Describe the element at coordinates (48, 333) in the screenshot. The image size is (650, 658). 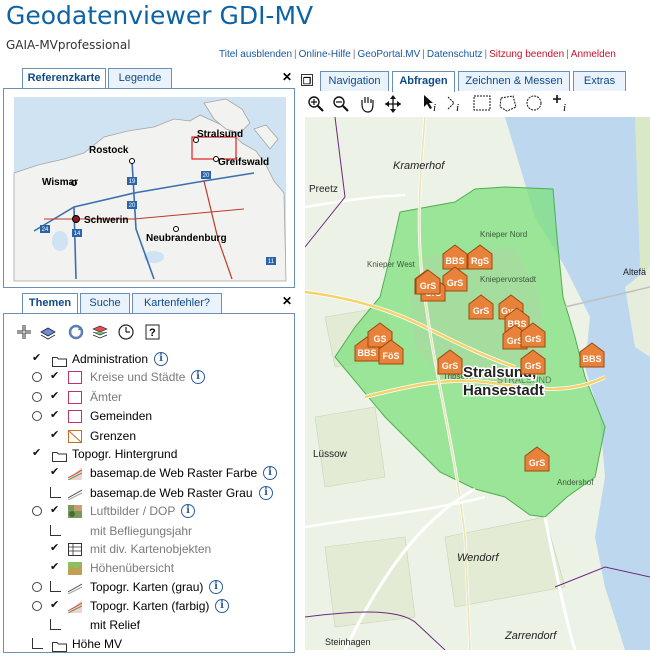
I see `layers-icon` at that location.